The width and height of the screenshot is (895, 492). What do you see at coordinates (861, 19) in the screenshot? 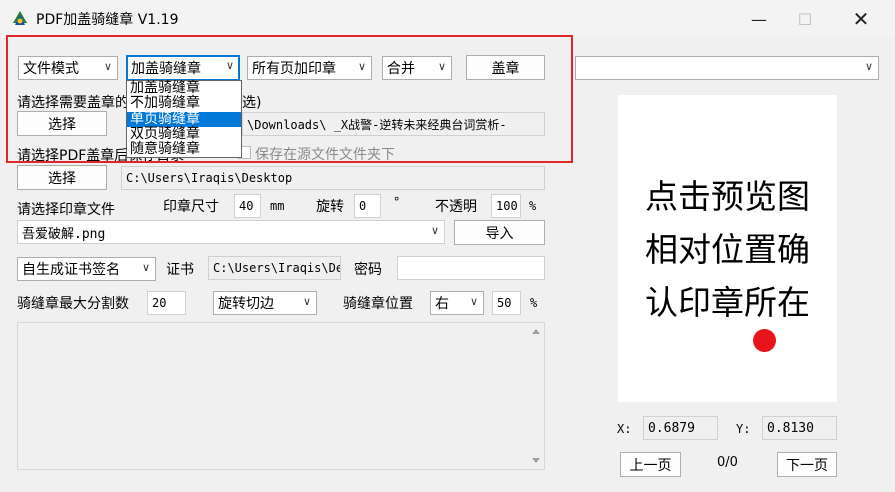
I see `close-icon: ✕` at bounding box center [861, 19].